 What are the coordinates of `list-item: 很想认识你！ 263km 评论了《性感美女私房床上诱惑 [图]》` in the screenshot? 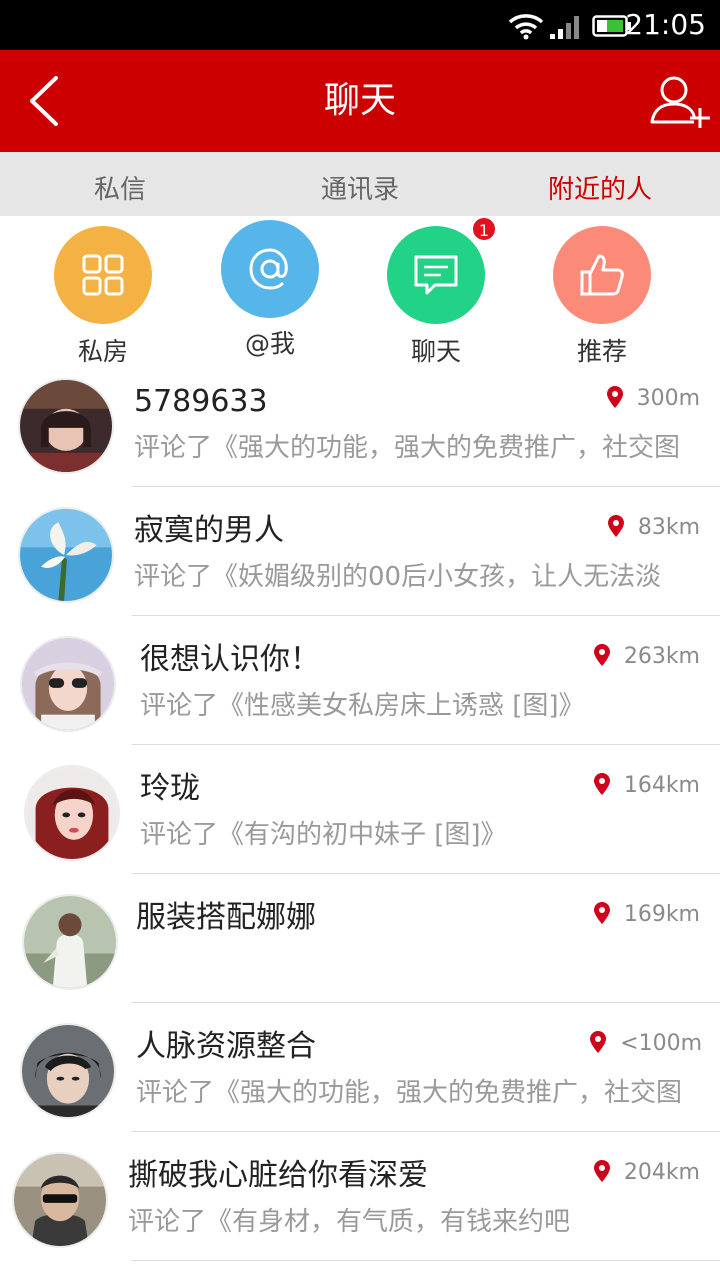 It's located at (360, 680).